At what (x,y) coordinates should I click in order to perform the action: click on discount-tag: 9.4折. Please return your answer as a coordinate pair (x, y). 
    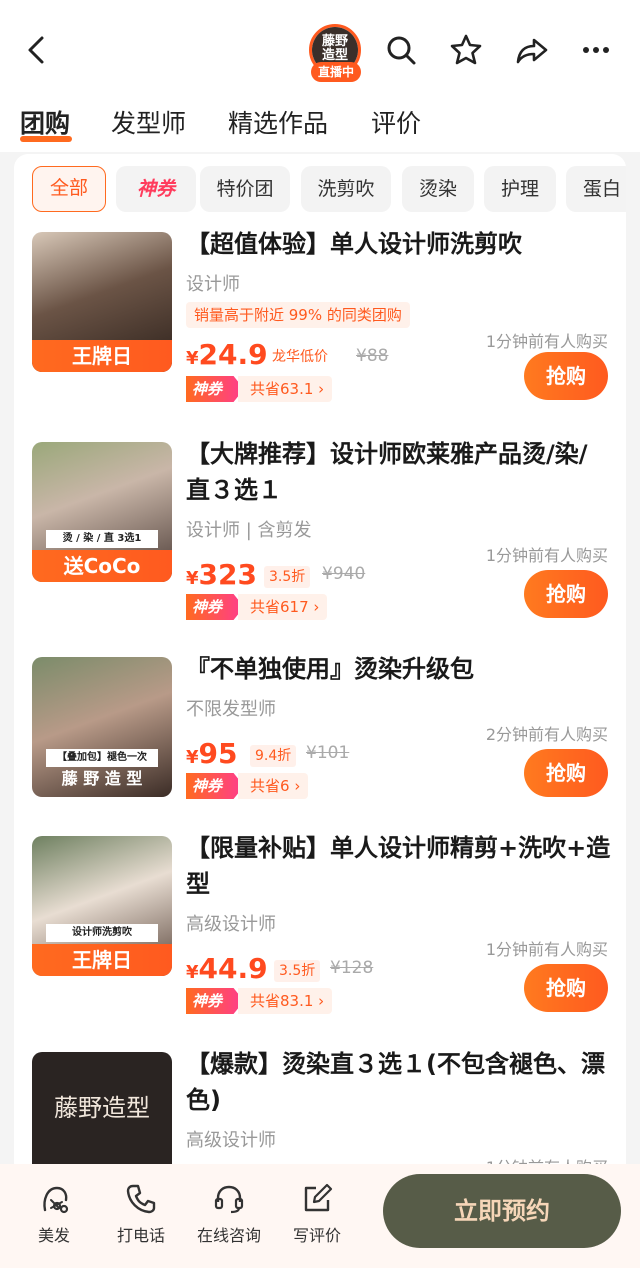
    Looking at the image, I should click on (273, 756).